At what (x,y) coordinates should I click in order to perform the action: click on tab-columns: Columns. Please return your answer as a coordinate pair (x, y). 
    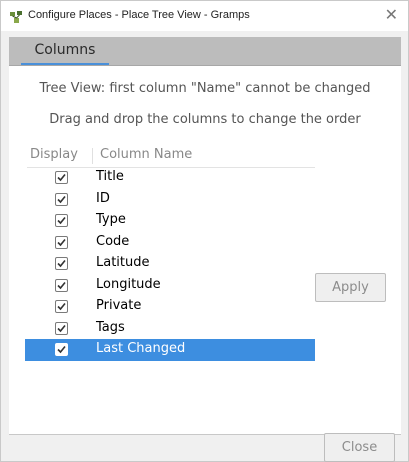
    Looking at the image, I should click on (65, 51).